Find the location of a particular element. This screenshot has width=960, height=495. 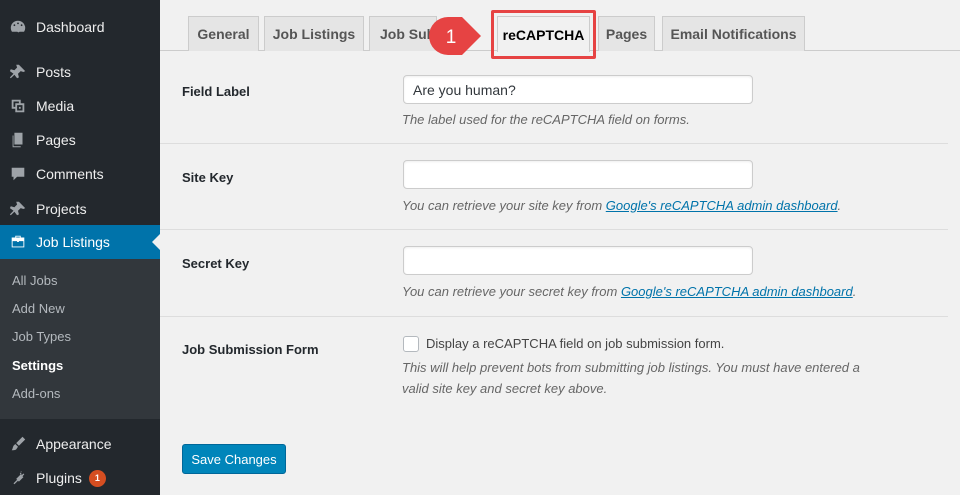

site-key-label: Site Key is located at coordinates (208, 177).